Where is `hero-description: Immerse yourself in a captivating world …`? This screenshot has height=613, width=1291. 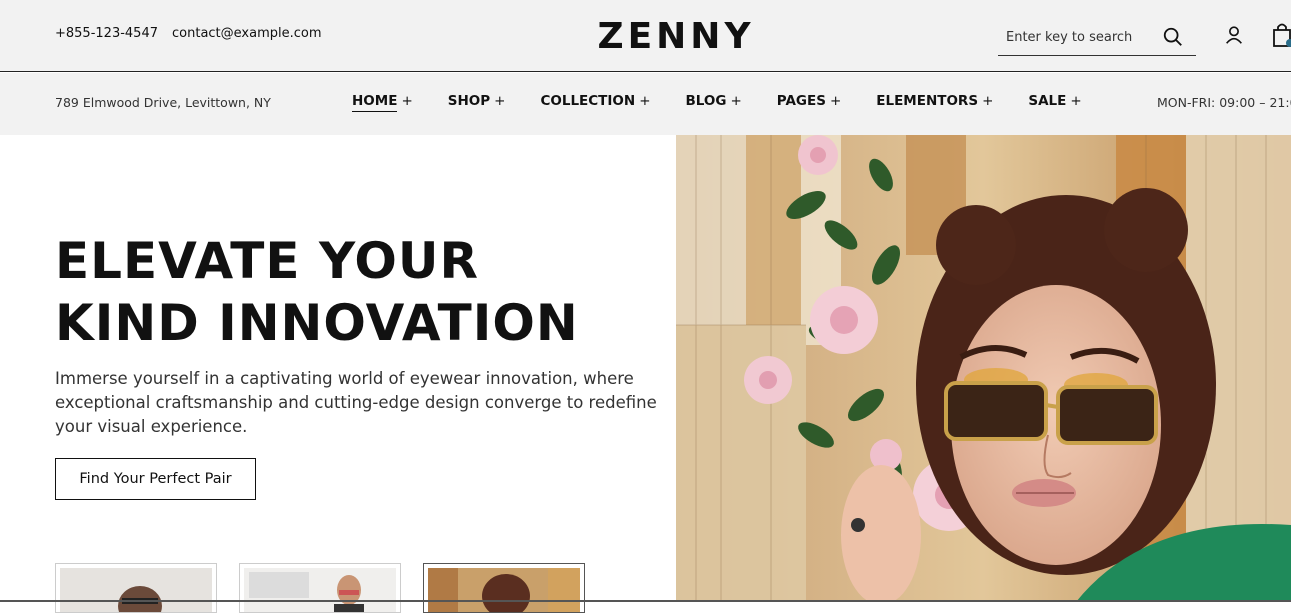 hero-description: Immerse yourself in a captivating world … is located at coordinates (356, 402).